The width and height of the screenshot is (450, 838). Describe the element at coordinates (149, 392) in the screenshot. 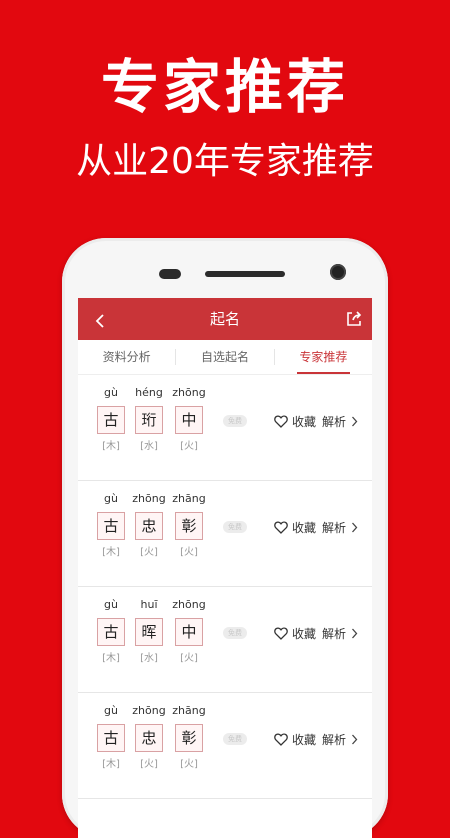

I see `pinyin-label: héng` at that location.